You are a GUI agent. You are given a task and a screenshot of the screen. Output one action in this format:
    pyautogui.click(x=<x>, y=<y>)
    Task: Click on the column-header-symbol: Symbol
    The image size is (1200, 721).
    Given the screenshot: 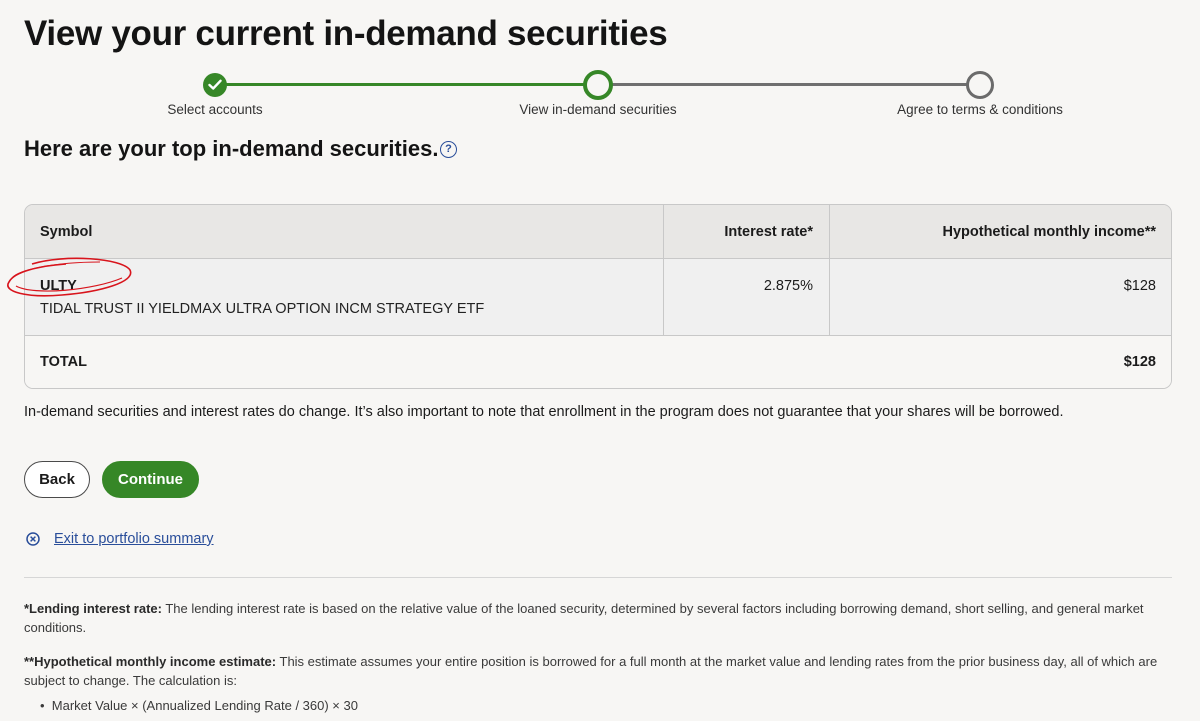 What is the action you would take?
    pyautogui.click(x=66, y=232)
    